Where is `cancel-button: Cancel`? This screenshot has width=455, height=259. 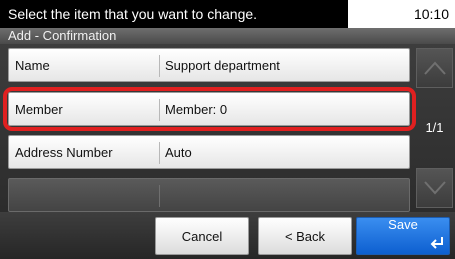
cancel-button: Cancel is located at coordinates (202, 236).